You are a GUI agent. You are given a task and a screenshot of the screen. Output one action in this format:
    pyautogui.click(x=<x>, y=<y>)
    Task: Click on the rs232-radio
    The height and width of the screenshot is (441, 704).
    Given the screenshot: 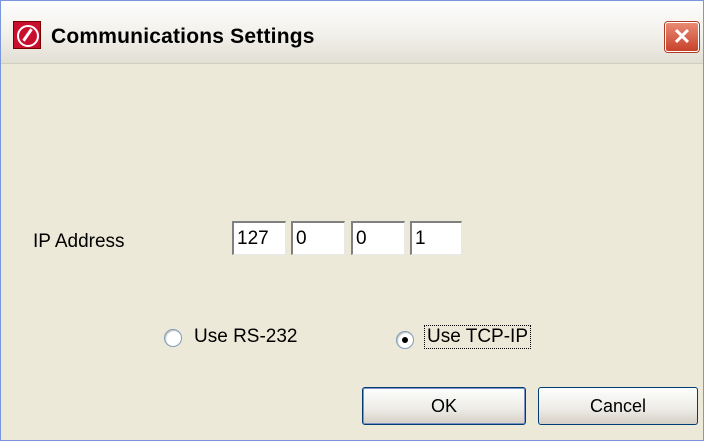 What is the action you would take?
    pyautogui.click(x=173, y=338)
    